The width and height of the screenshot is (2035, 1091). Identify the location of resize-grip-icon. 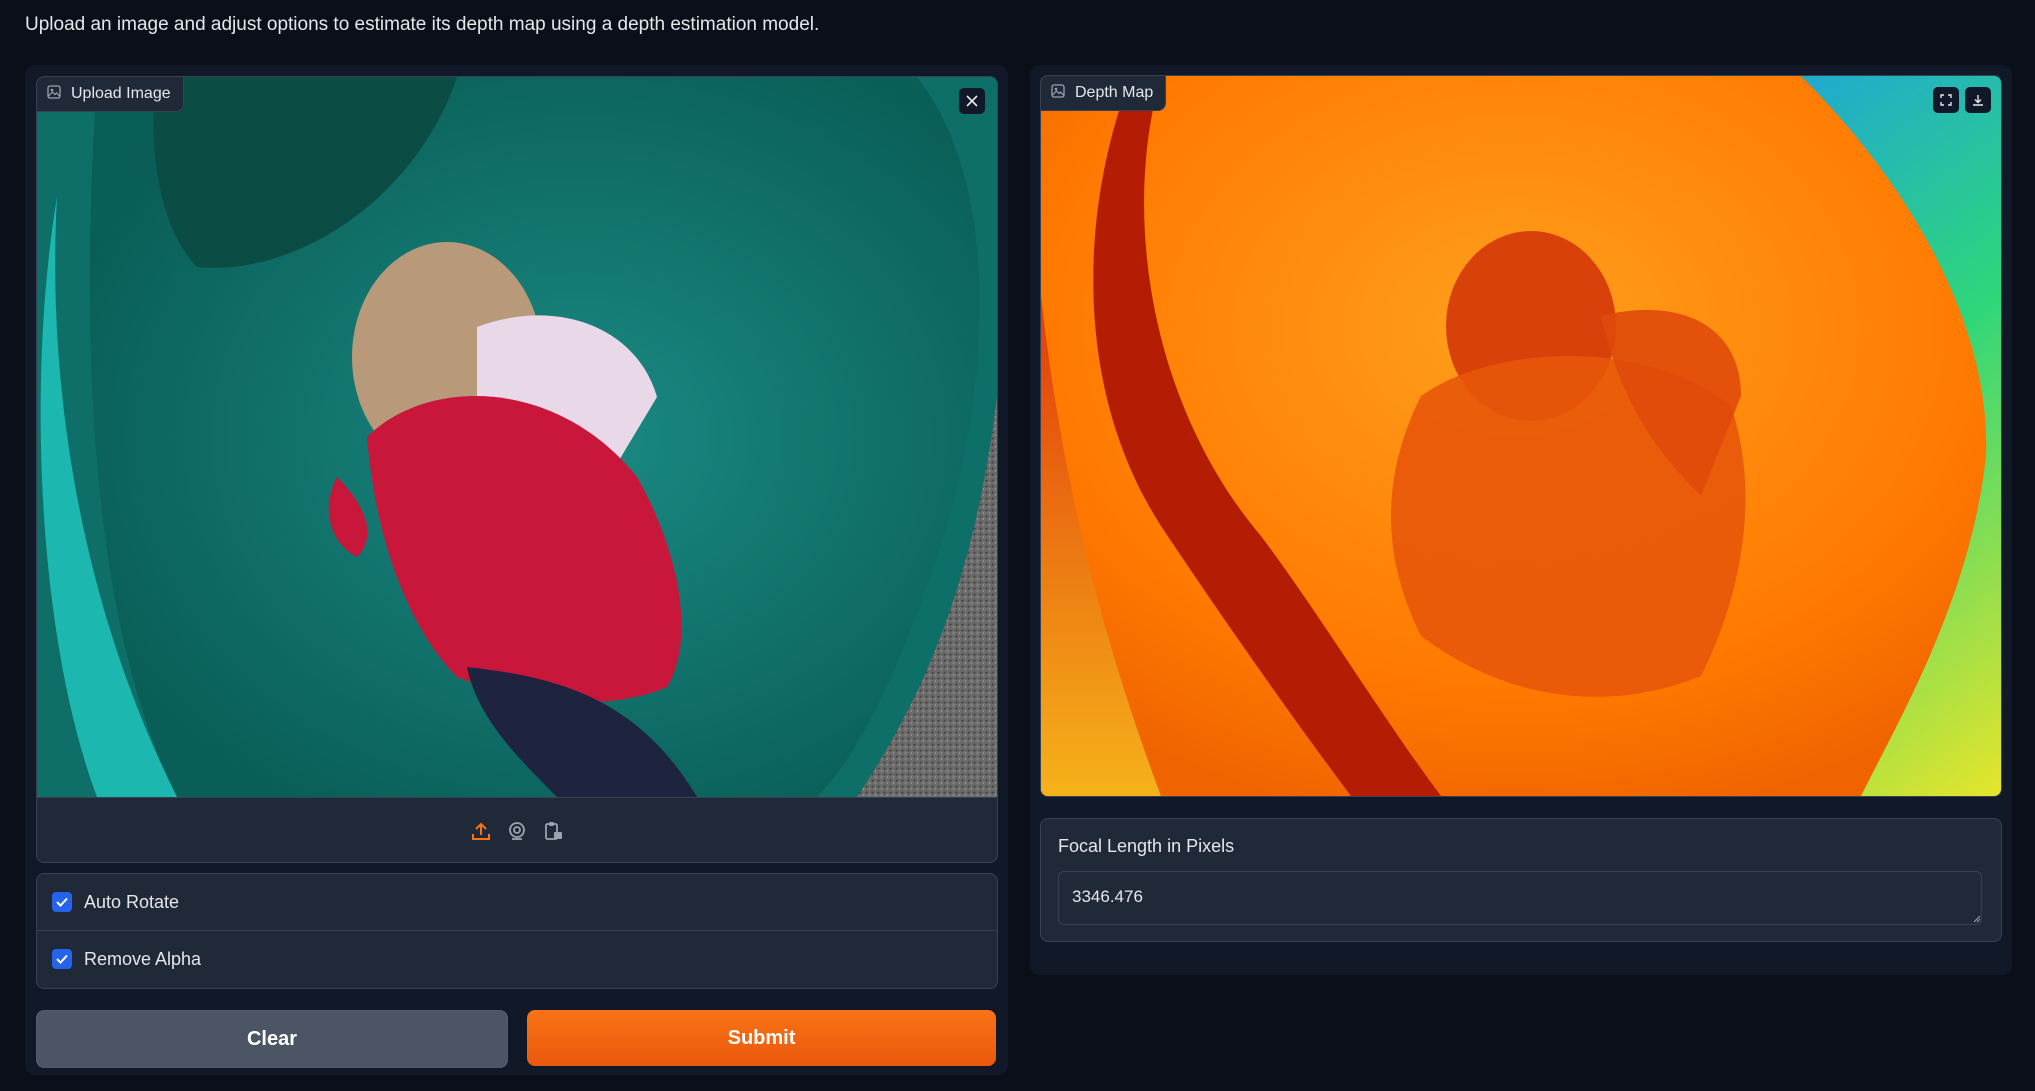
(1976, 918).